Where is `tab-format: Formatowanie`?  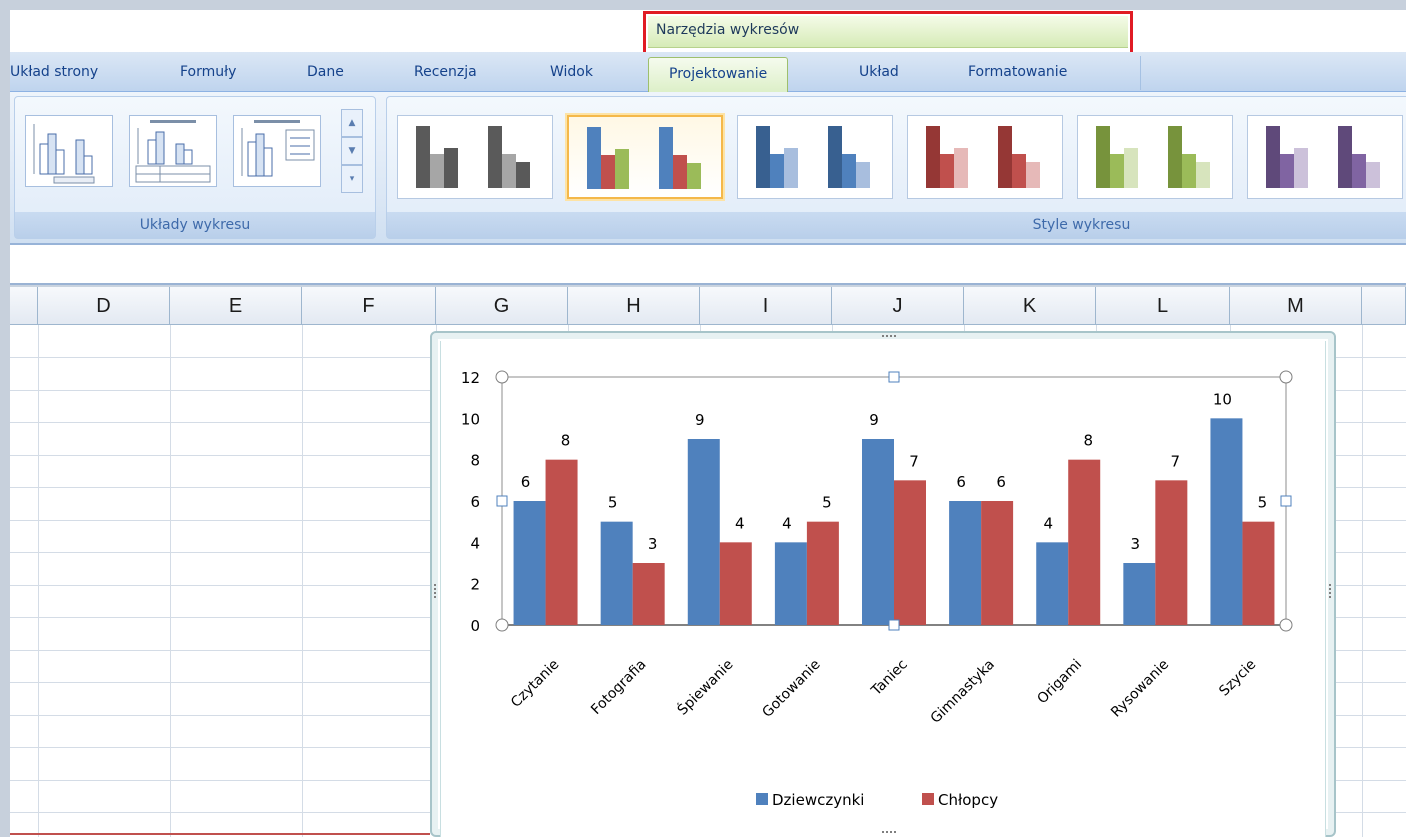
tab-format: Formatowanie is located at coordinates (1017, 72).